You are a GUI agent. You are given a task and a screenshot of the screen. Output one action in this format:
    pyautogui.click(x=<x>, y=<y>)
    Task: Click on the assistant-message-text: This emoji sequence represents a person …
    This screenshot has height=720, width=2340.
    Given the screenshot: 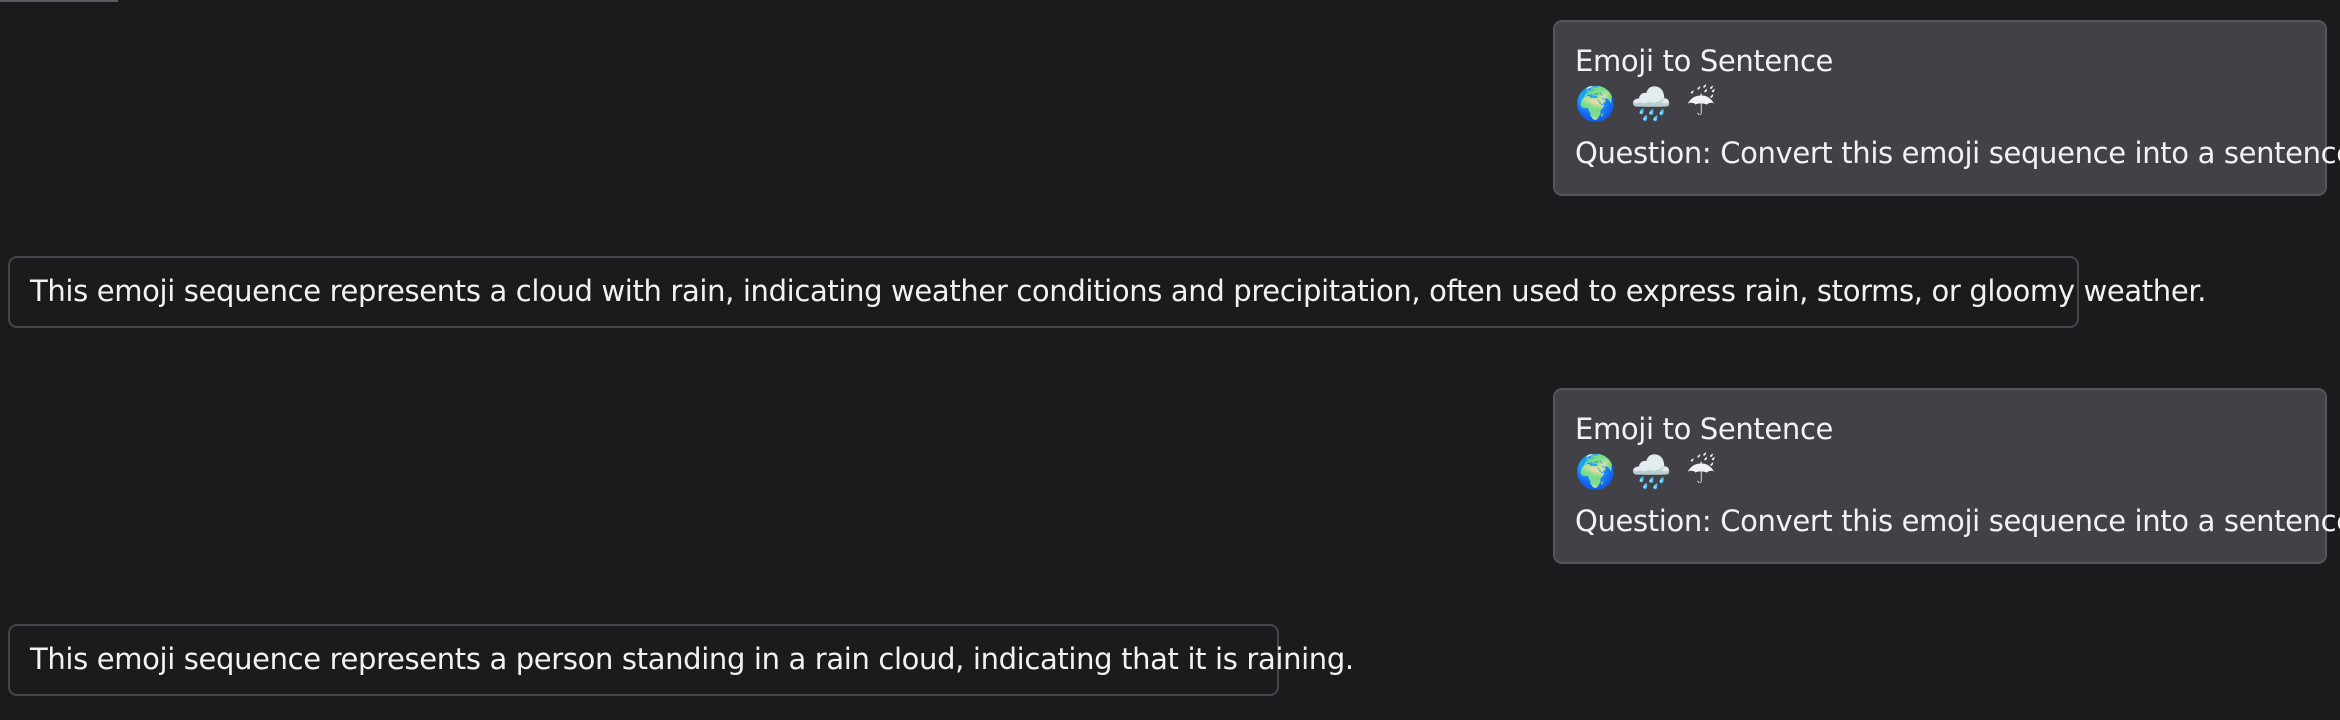 What is the action you would take?
    pyautogui.click(x=692, y=659)
    